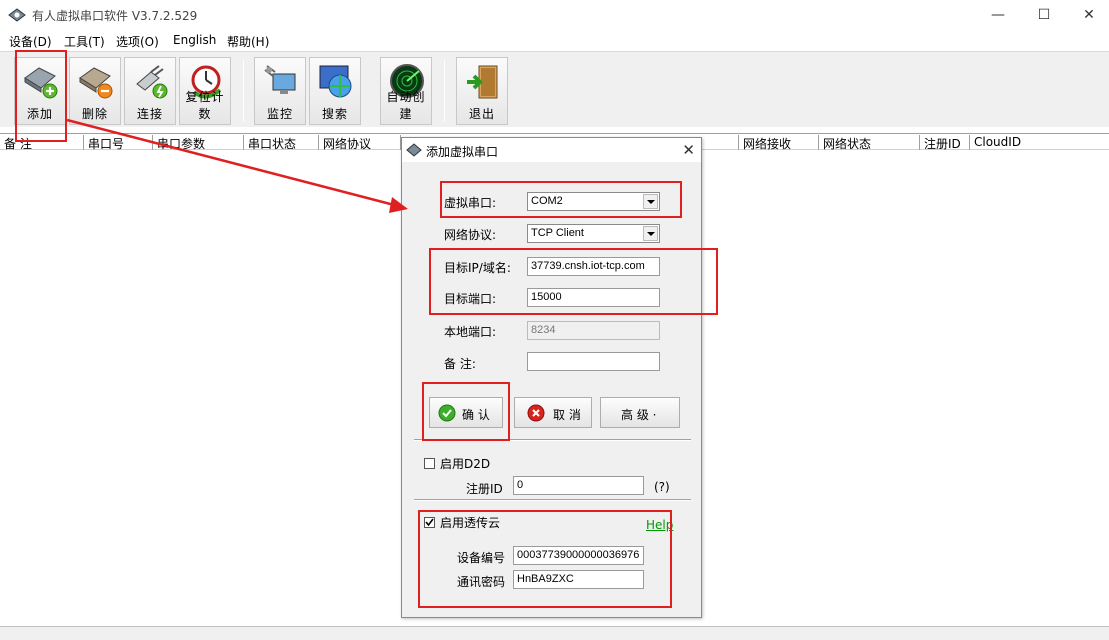  I want to click on cancel-x-icon, so click(536, 413).